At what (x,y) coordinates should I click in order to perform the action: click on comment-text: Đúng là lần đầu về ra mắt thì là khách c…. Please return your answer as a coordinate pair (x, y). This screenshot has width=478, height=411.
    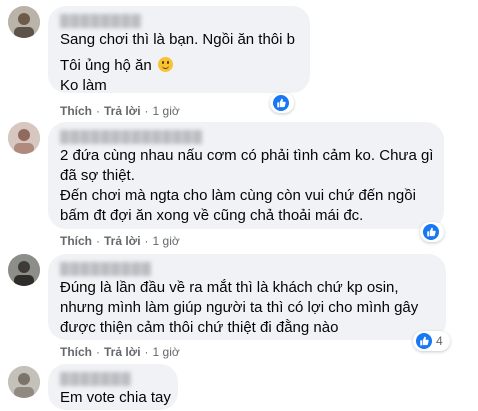
    Looking at the image, I should click on (247, 308).